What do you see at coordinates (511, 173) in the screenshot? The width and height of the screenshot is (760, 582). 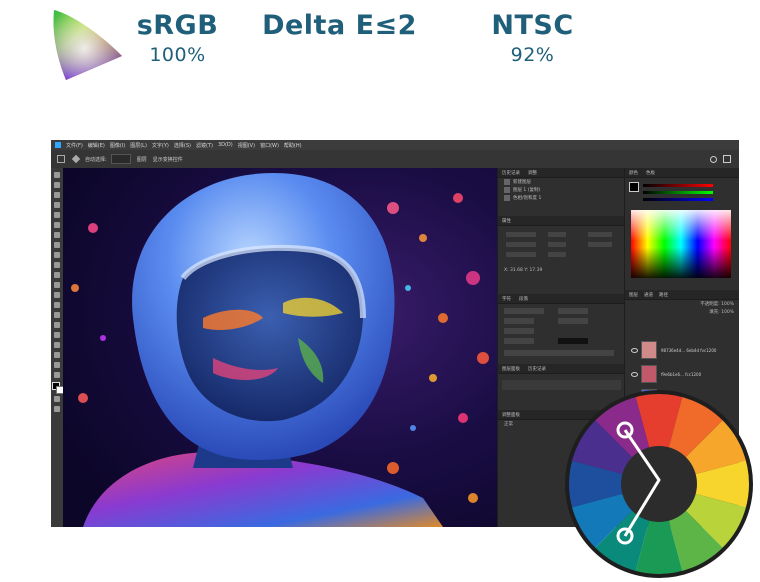 I see `tab-history: 历史记录` at bounding box center [511, 173].